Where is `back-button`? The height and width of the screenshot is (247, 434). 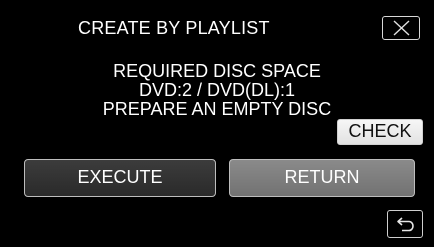 back-button is located at coordinates (405, 224).